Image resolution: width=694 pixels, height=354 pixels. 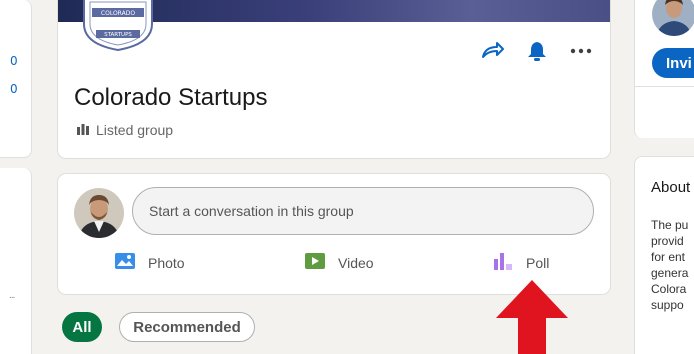 What do you see at coordinates (668, 257) in the screenshot?
I see `about-line: for ent` at bounding box center [668, 257].